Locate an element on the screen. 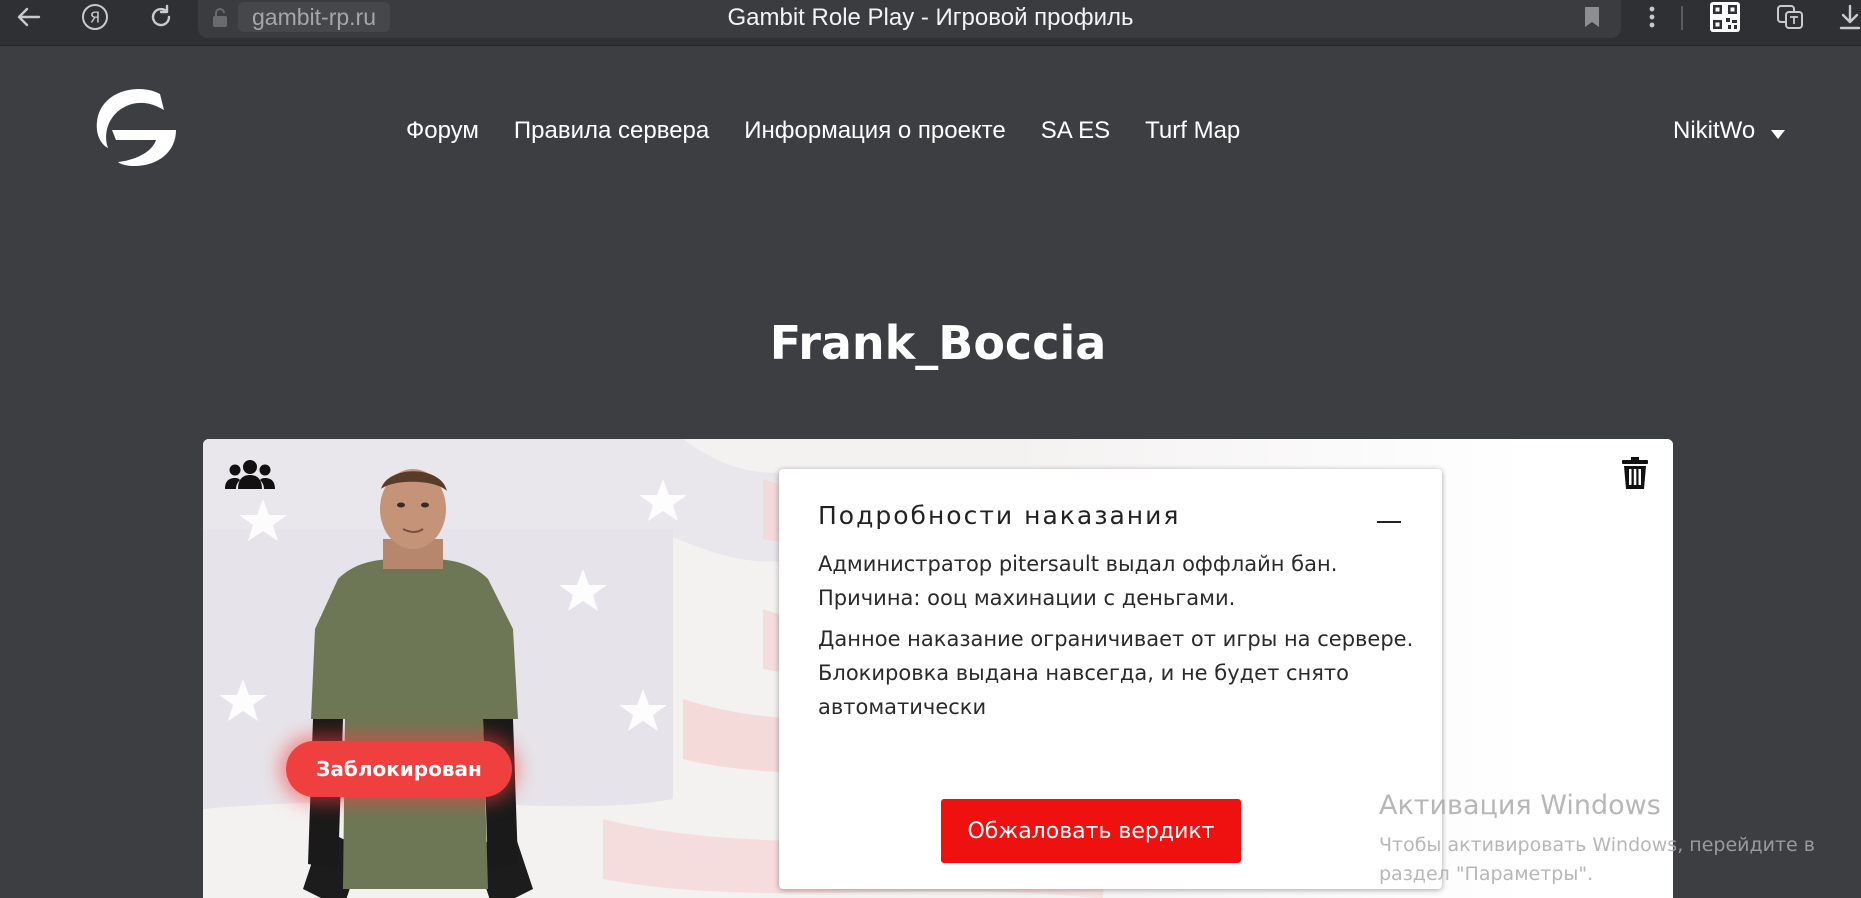 This screenshot has width=1861, height=898. trash-icon is located at coordinates (1635, 475).